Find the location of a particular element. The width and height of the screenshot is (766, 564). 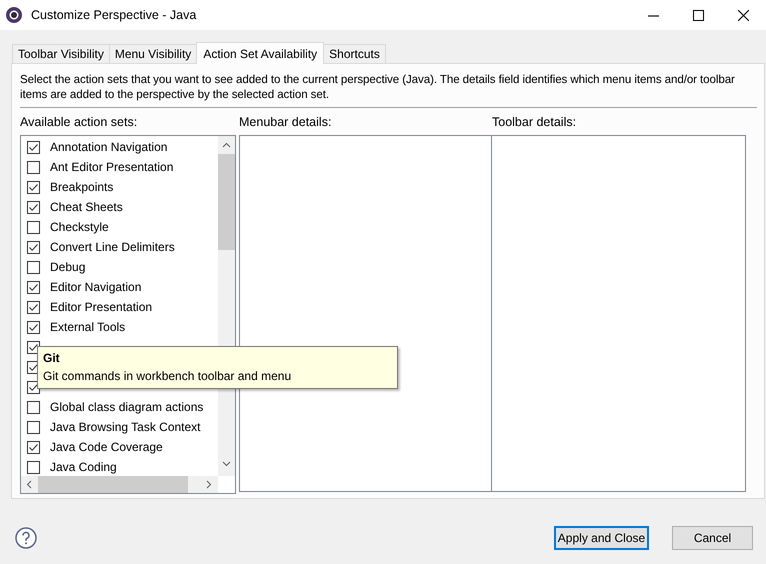

dialog-button: Cancel is located at coordinates (712, 538).